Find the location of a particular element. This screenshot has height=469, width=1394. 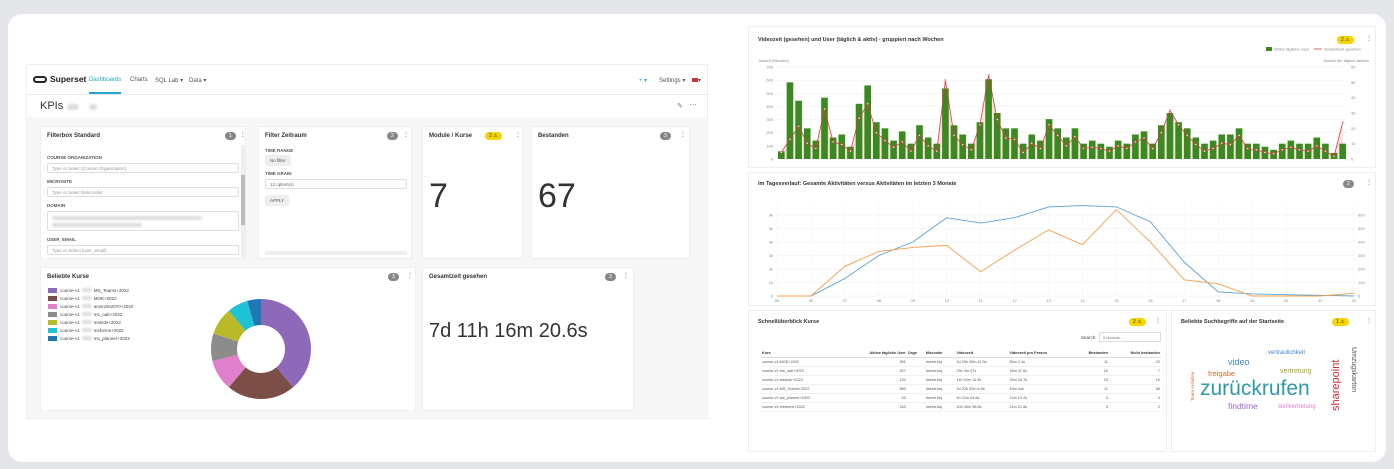

filterbox-menu-icon: ⋮ is located at coordinates (243, 134).